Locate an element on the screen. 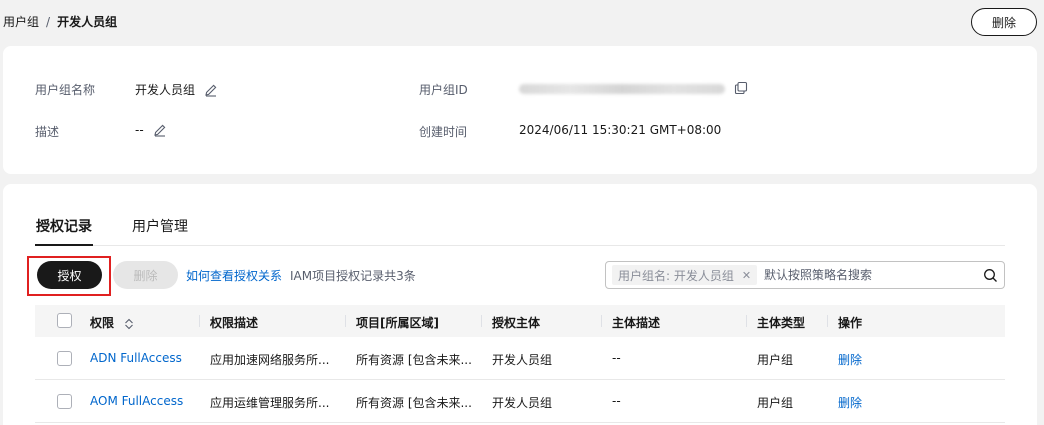 The image size is (1044, 425). table-header: 权限 权限描述 项目[所属区域] 授权主体 主体描述 主体类型 操作 is located at coordinates (520, 321).